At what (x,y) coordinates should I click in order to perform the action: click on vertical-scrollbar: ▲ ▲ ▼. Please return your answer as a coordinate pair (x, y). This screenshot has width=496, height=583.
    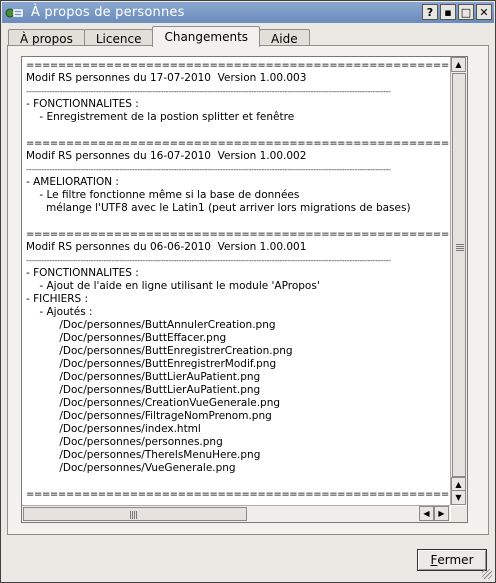
    Looking at the image, I should click on (458, 281).